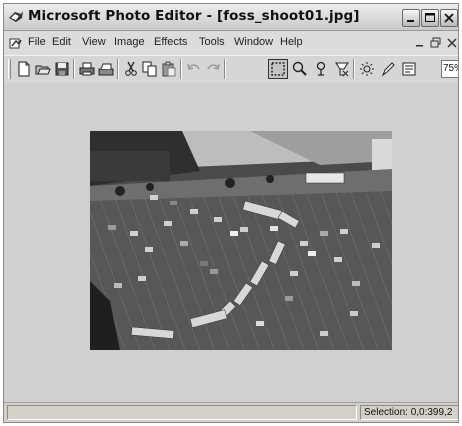  I want to click on menu-help: Help, so click(291, 42).